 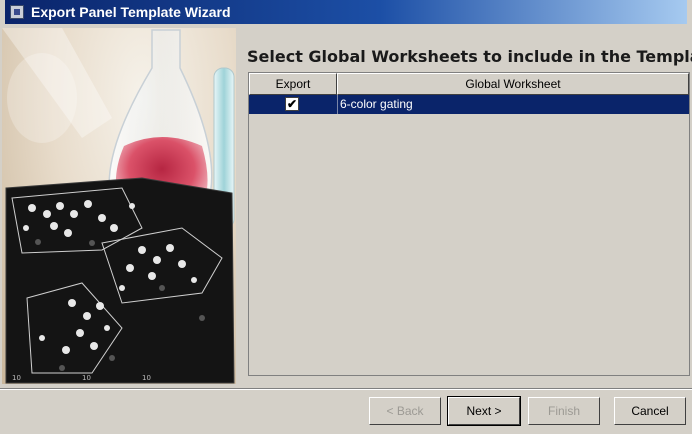 What do you see at coordinates (346, 12) in the screenshot?
I see `title-bar: Export Panel Template Wizard` at bounding box center [346, 12].